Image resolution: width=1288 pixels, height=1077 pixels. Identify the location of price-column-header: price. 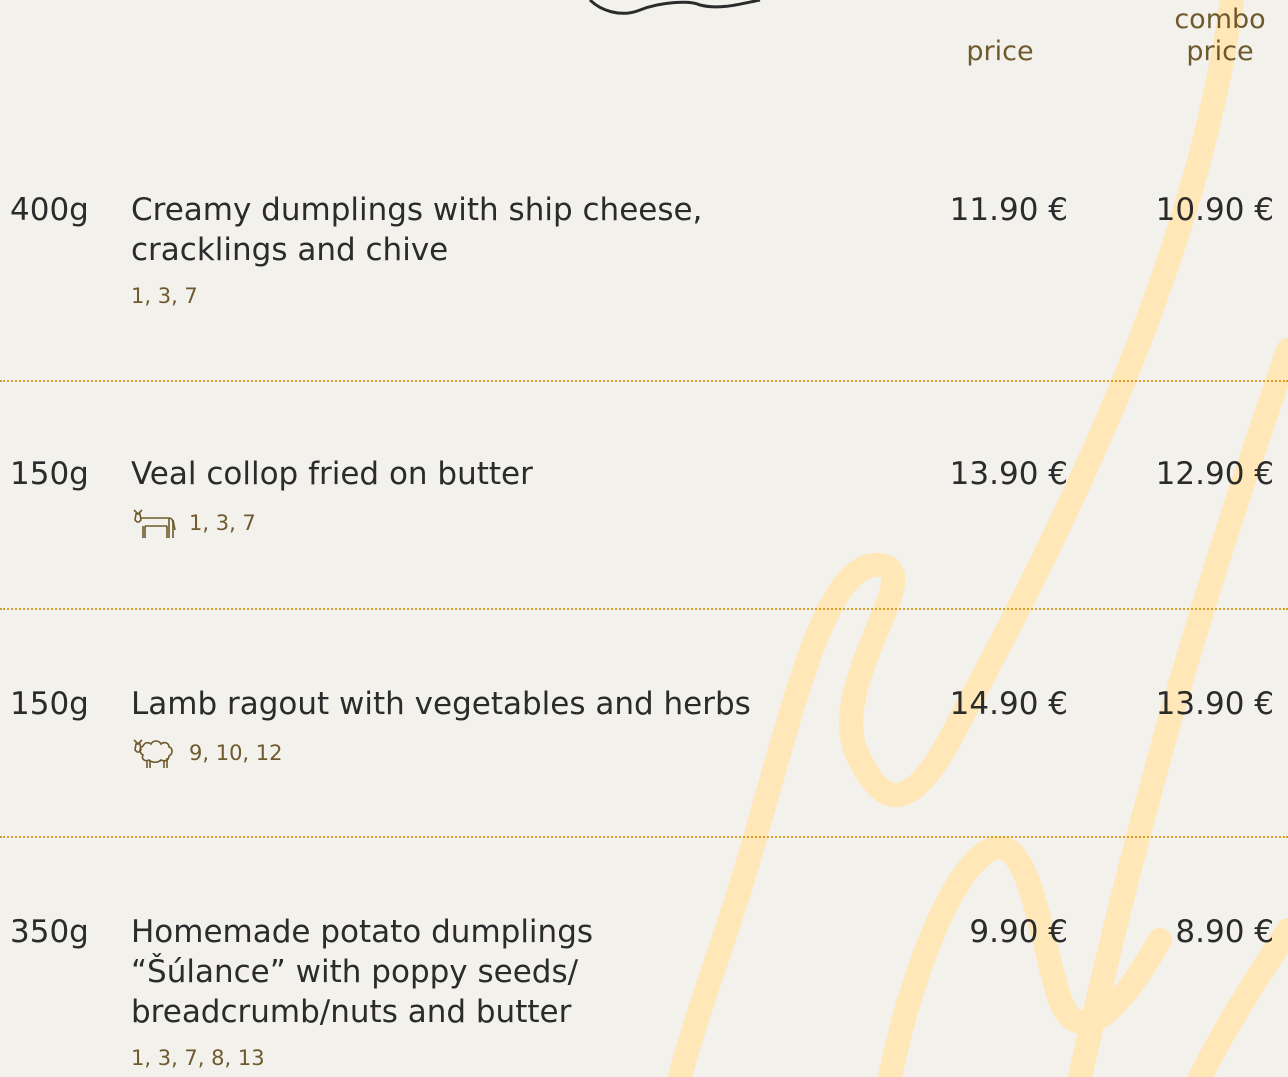
(1000, 51).